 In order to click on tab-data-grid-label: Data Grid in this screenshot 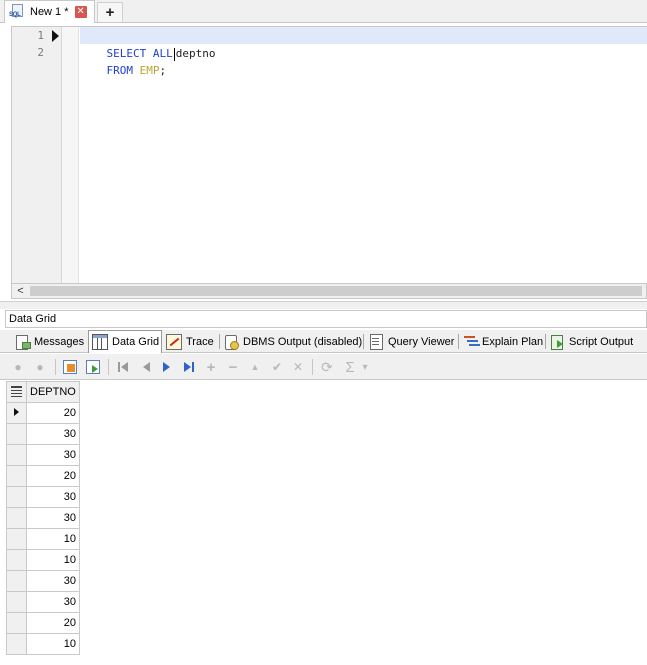, I will do `click(136, 342)`.